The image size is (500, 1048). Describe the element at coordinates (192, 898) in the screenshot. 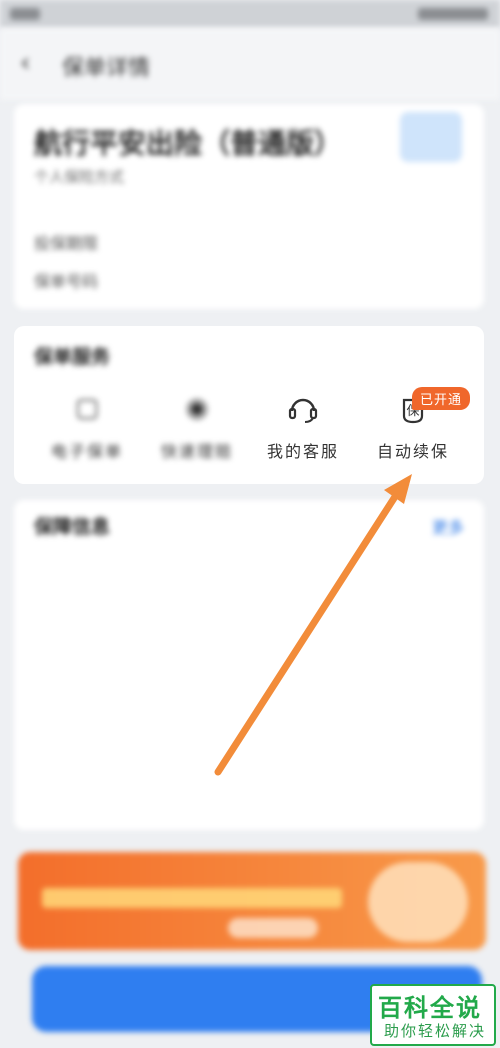

I see `banner-headline` at that location.